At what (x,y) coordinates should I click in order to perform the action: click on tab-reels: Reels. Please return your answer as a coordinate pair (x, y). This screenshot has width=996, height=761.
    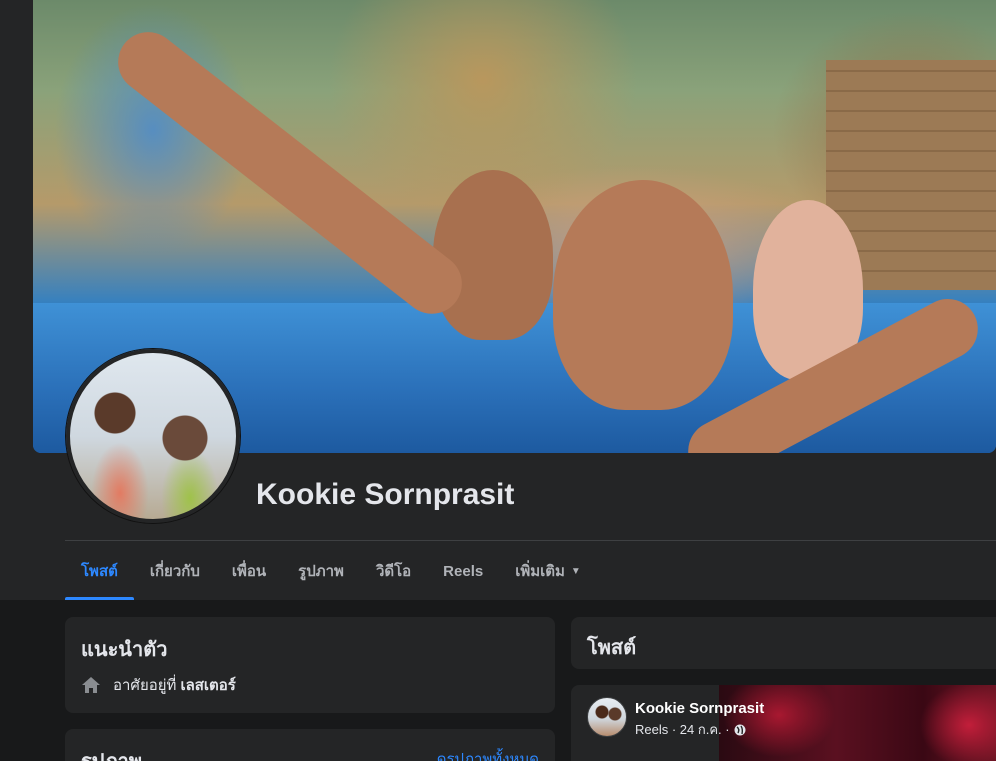
    Looking at the image, I should click on (463, 571).